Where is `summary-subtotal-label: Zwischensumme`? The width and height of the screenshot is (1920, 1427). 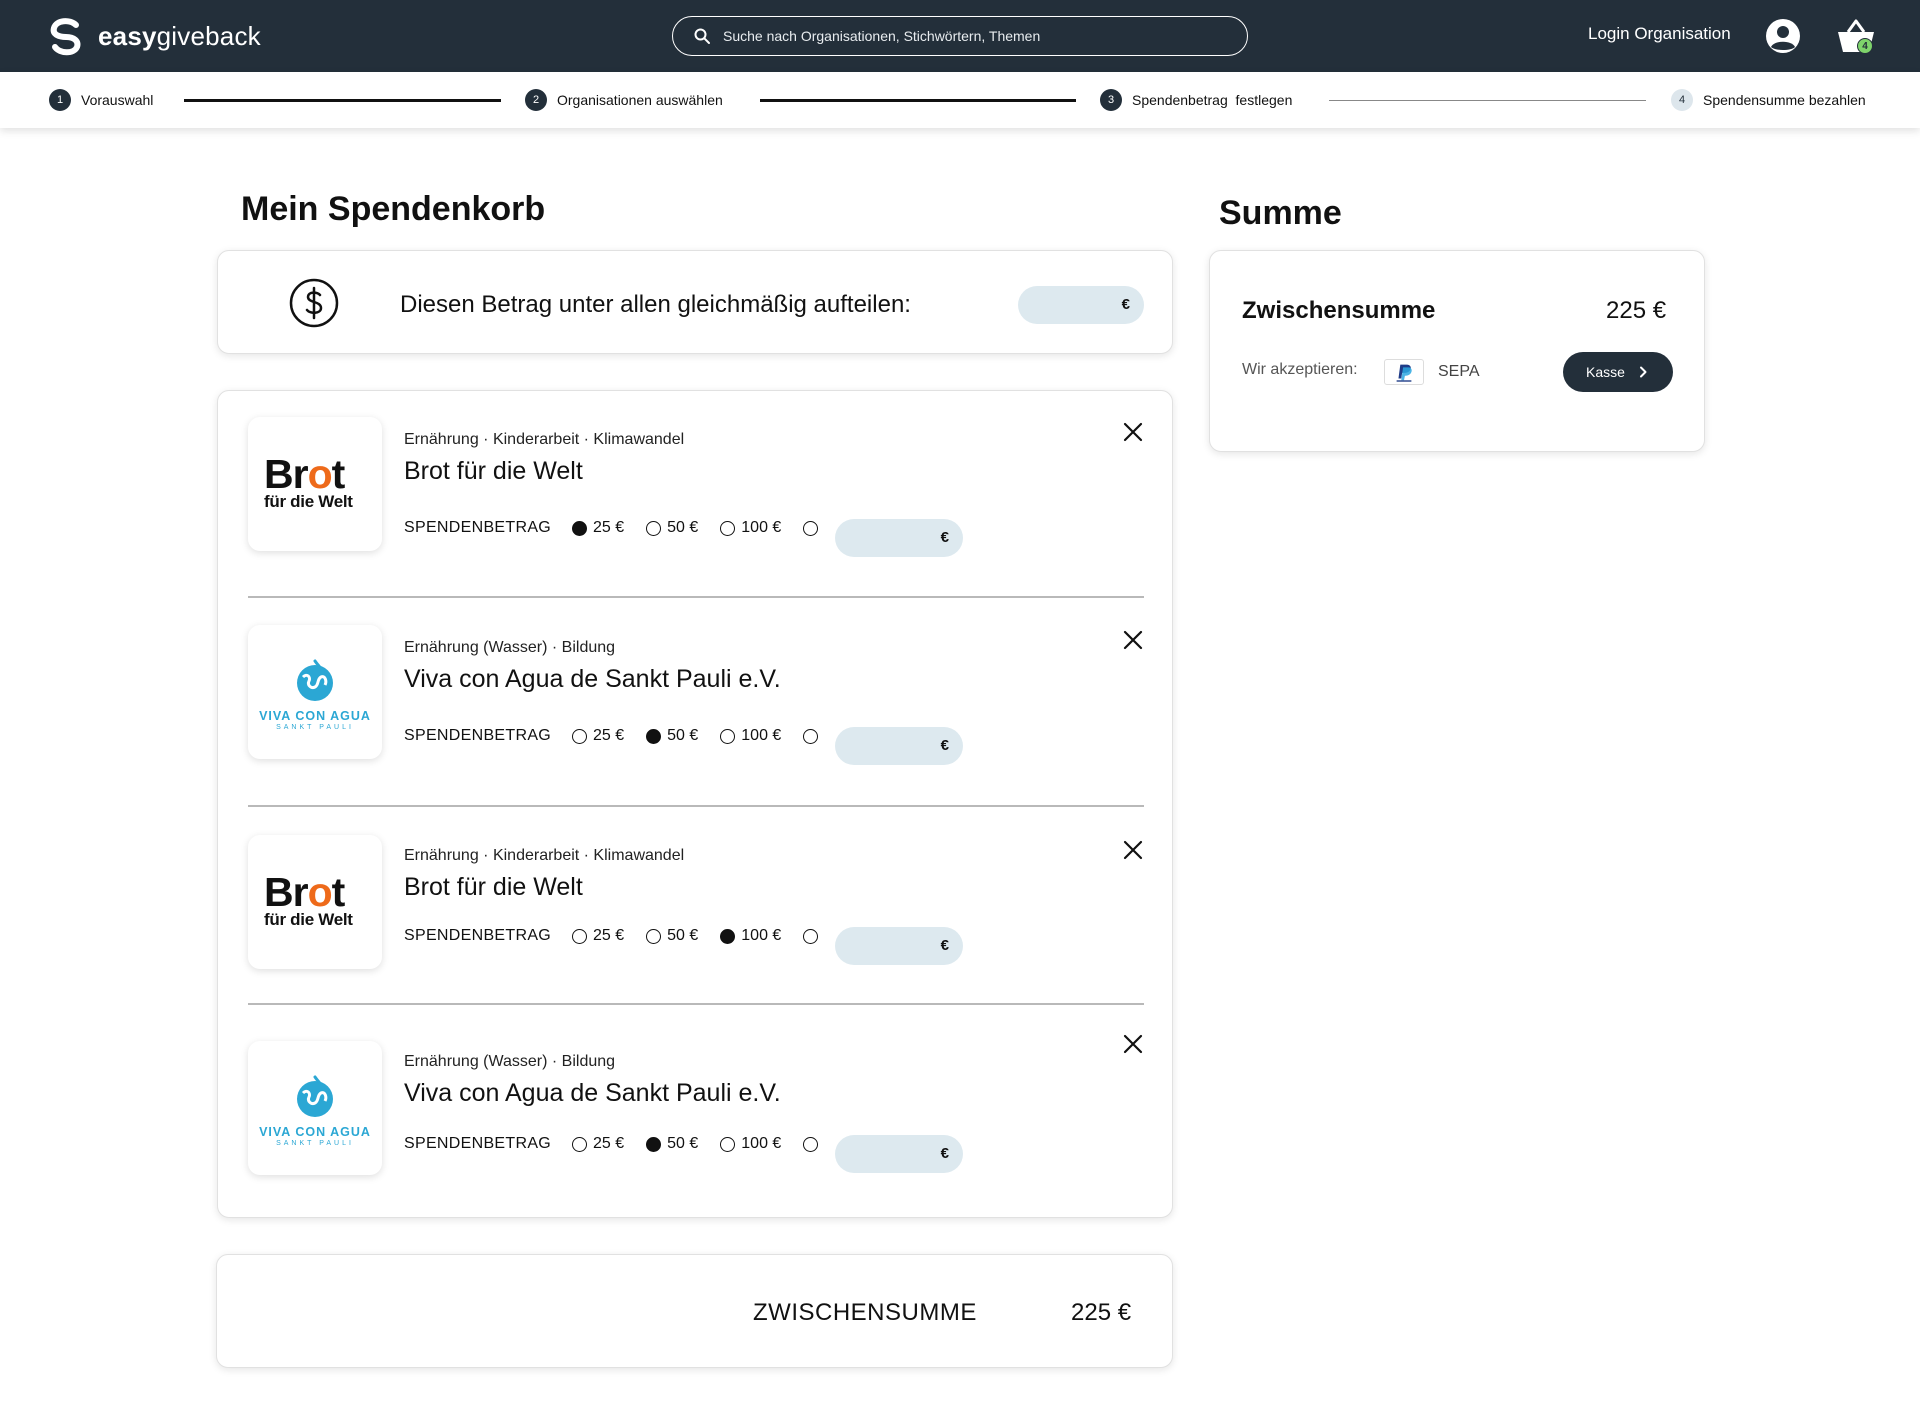 summary-subtotal-label: Zwischensumme is located at coordinates (1339, 310).